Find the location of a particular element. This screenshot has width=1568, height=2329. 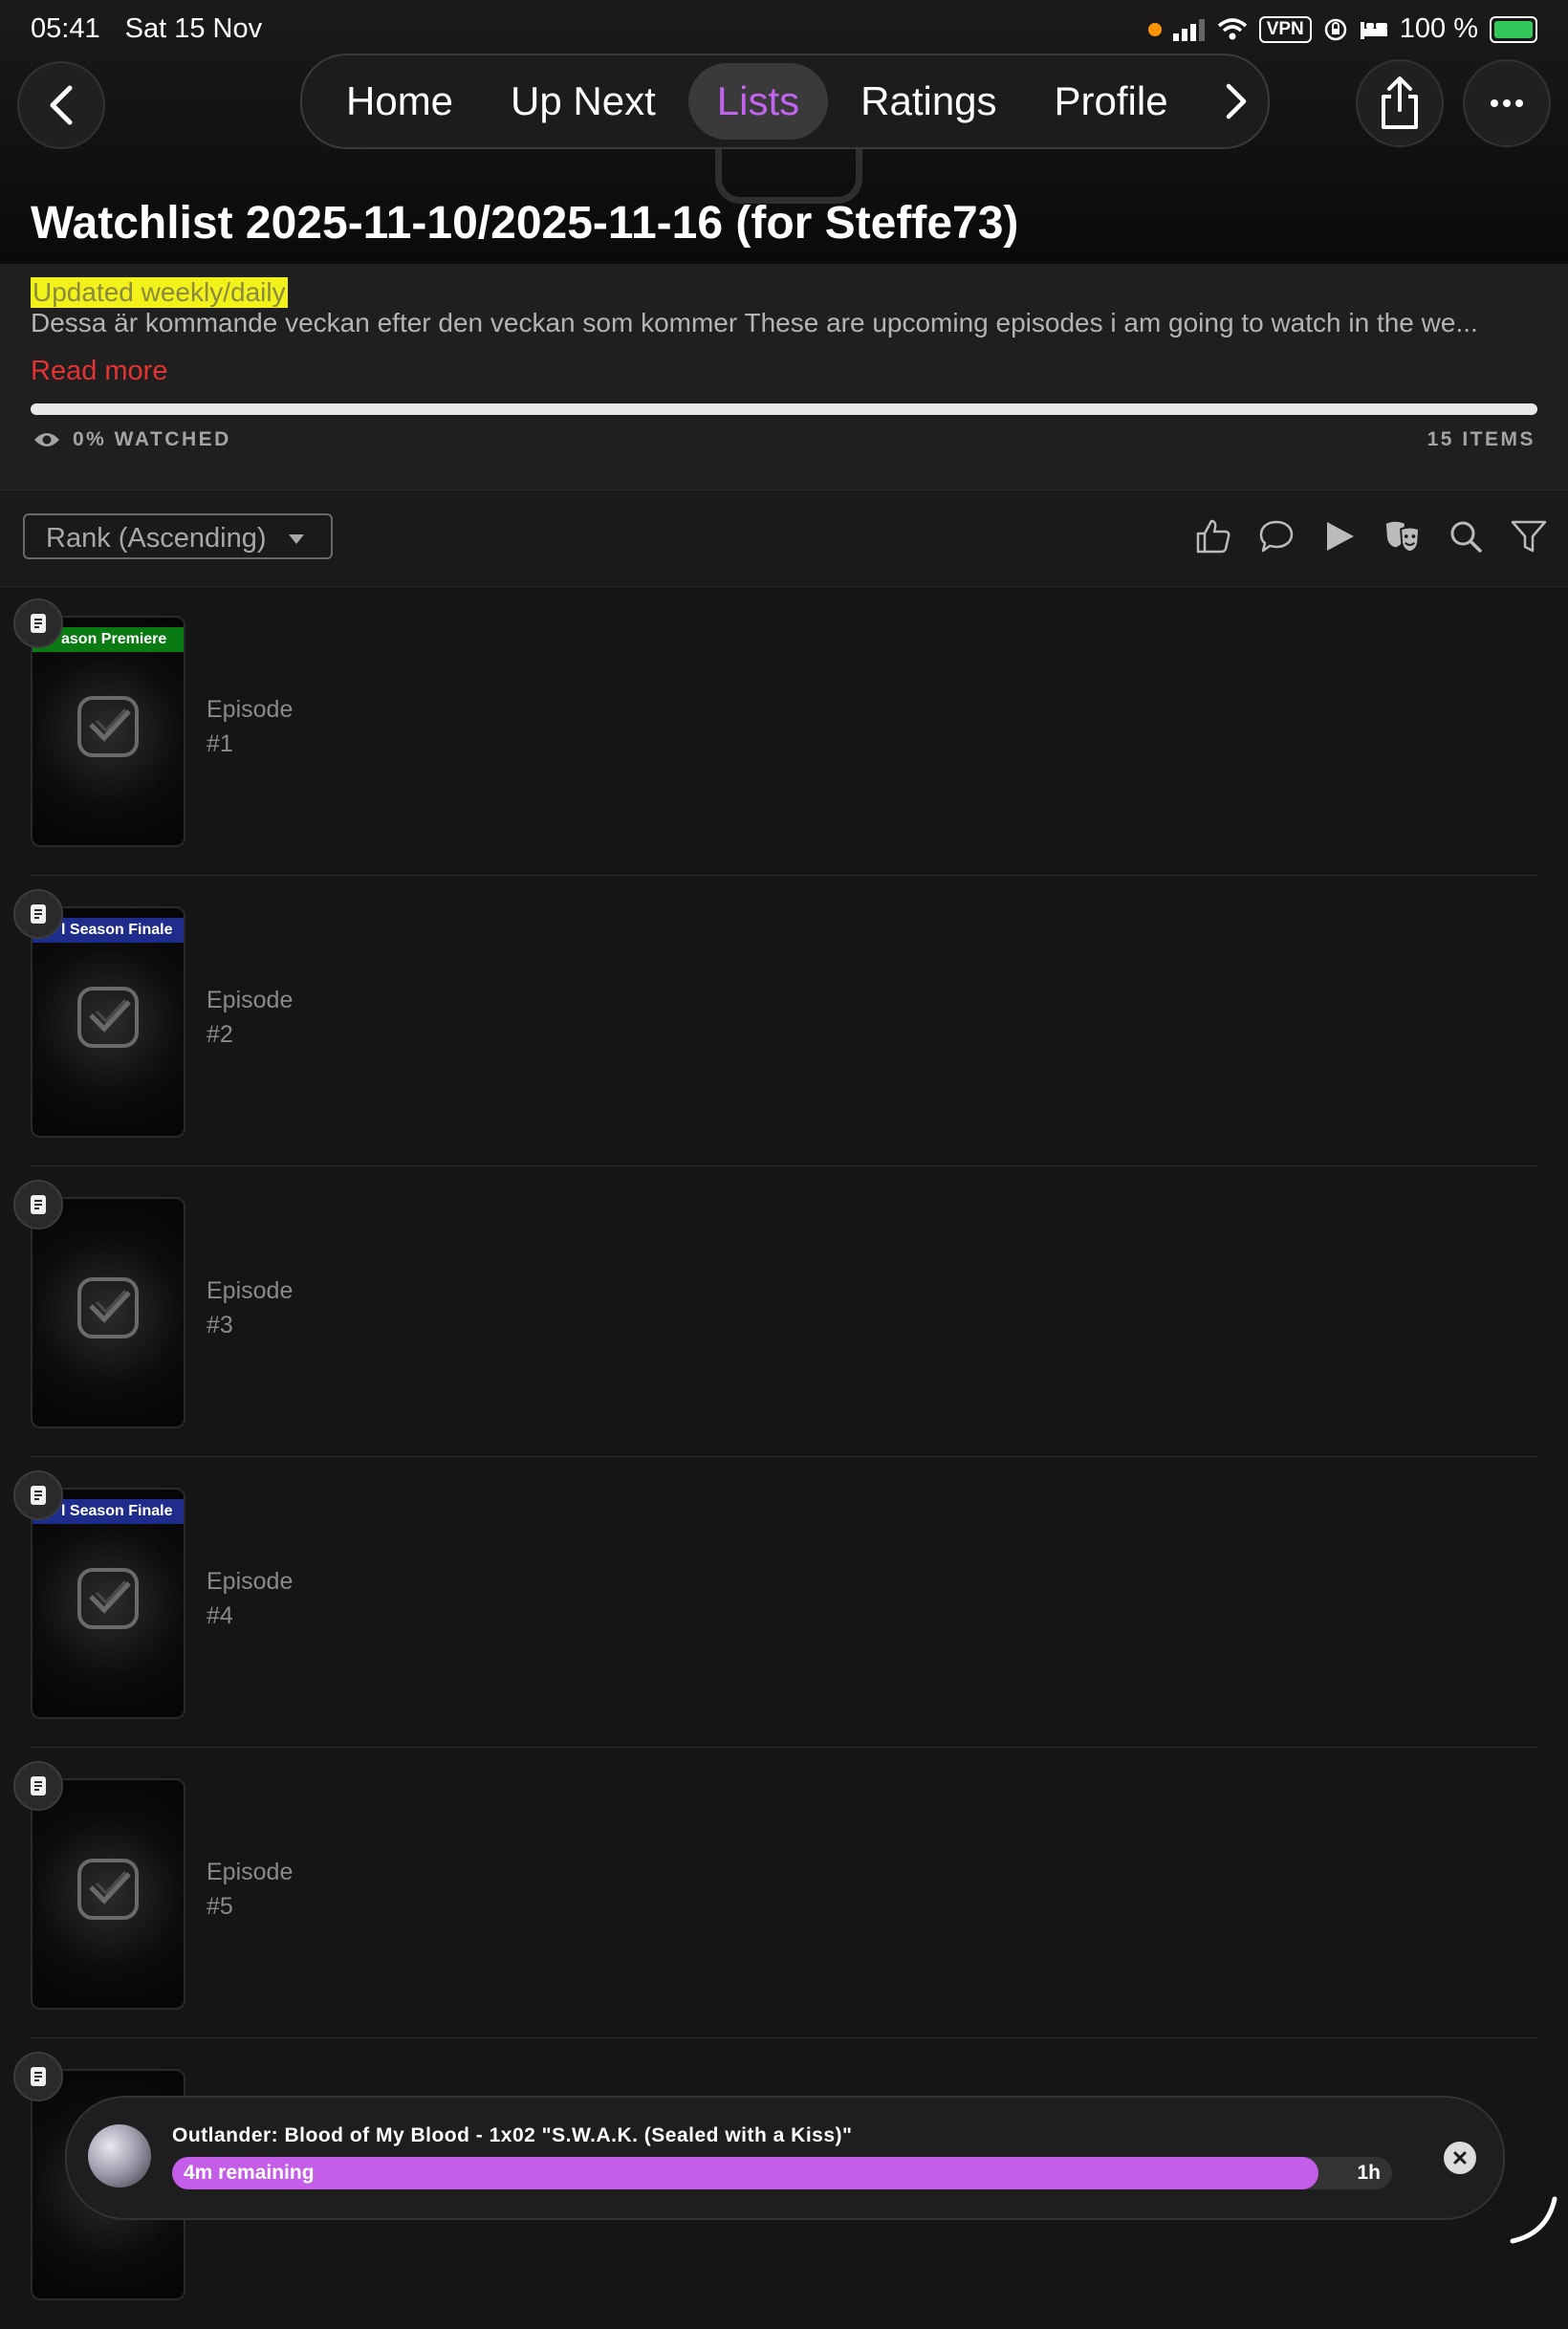

playback-progress-bar: 4m remaining 1h is located at coordinates (782, 2173).